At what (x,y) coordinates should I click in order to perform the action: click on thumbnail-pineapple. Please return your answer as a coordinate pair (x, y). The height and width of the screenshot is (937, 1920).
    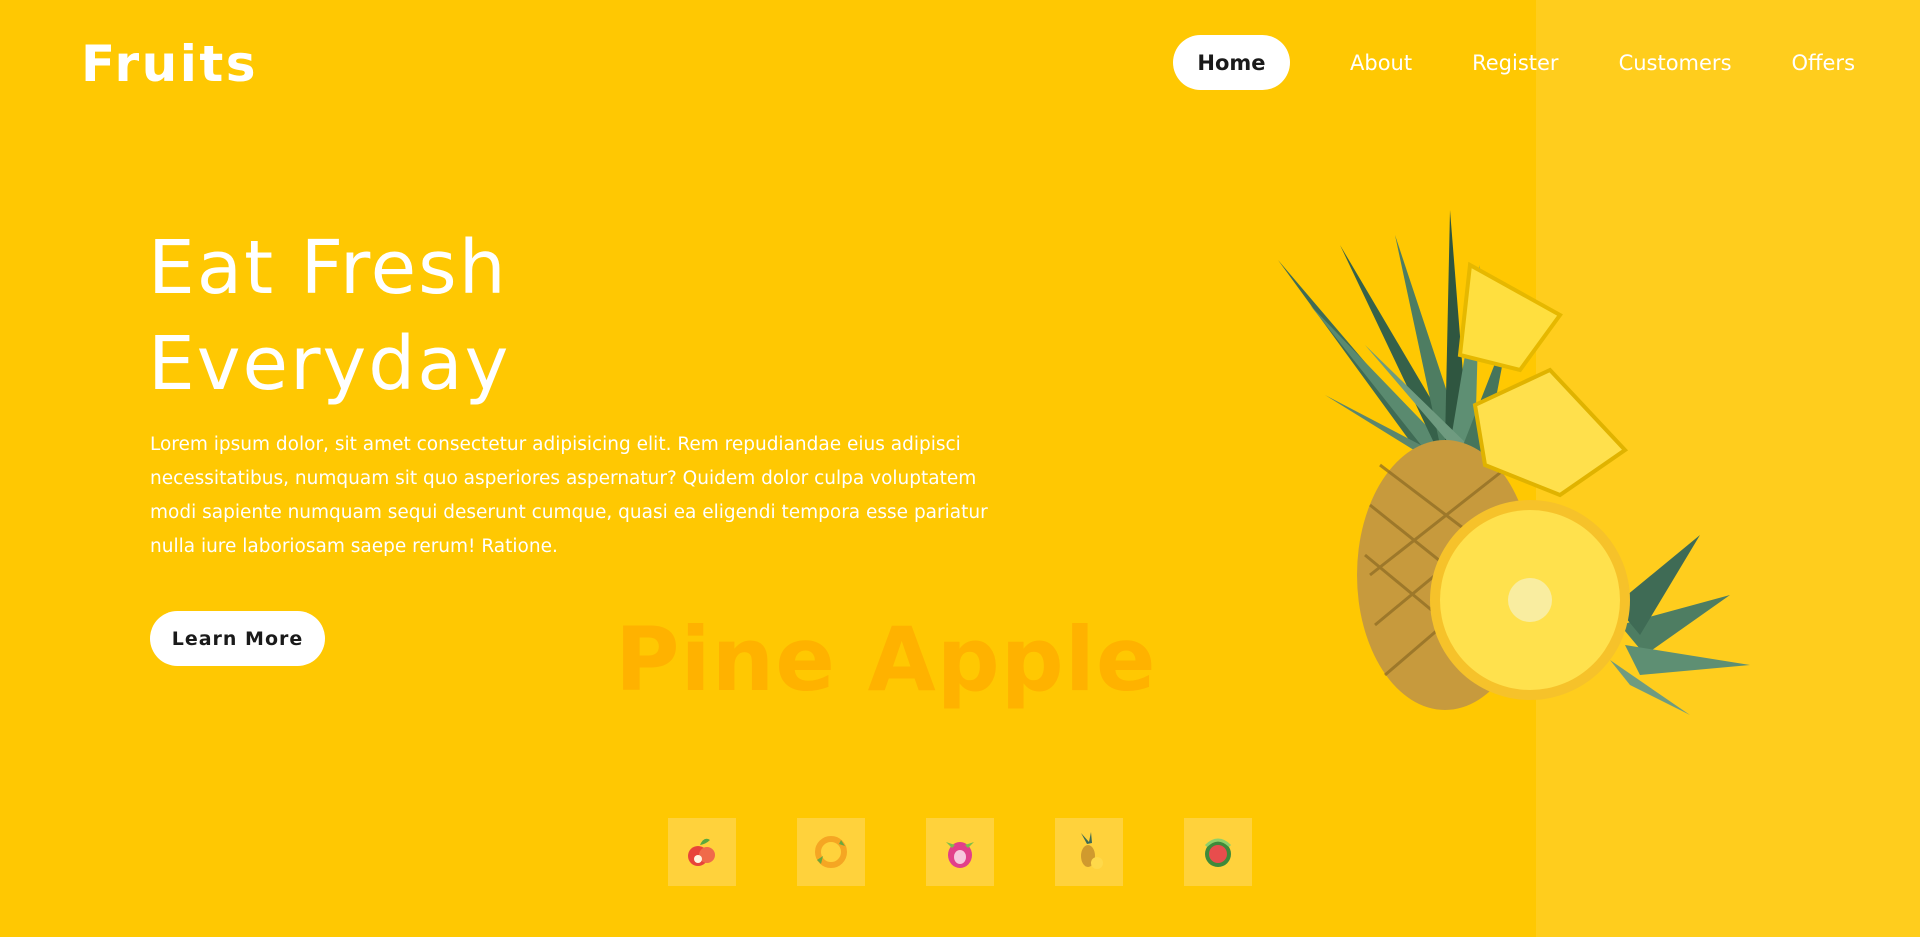
    Looking at the image, I should click on (1089, 852).